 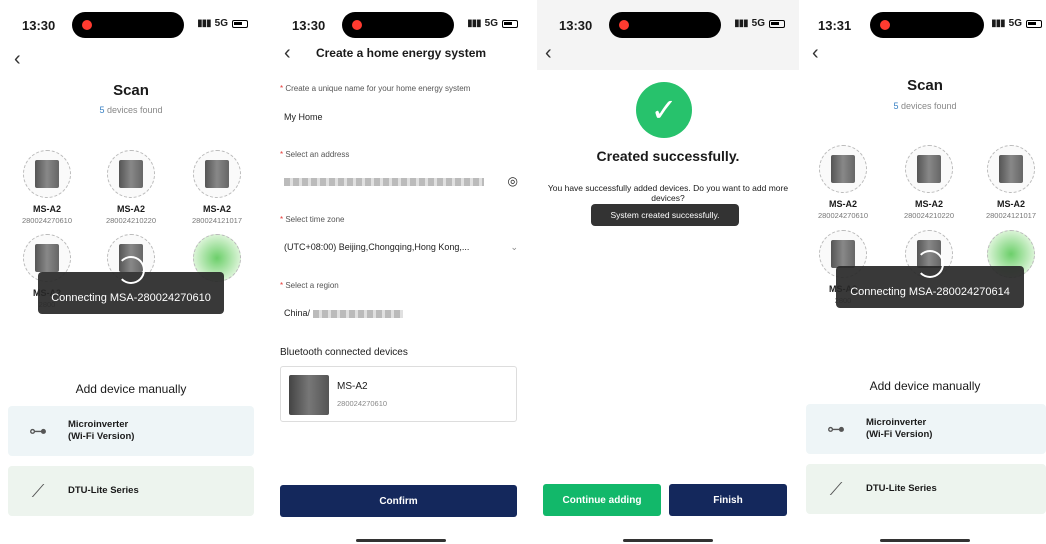 What do you see at coordinates (309, 395) in the screenshot?
I see `device-image` at bounding box center [309, 395].